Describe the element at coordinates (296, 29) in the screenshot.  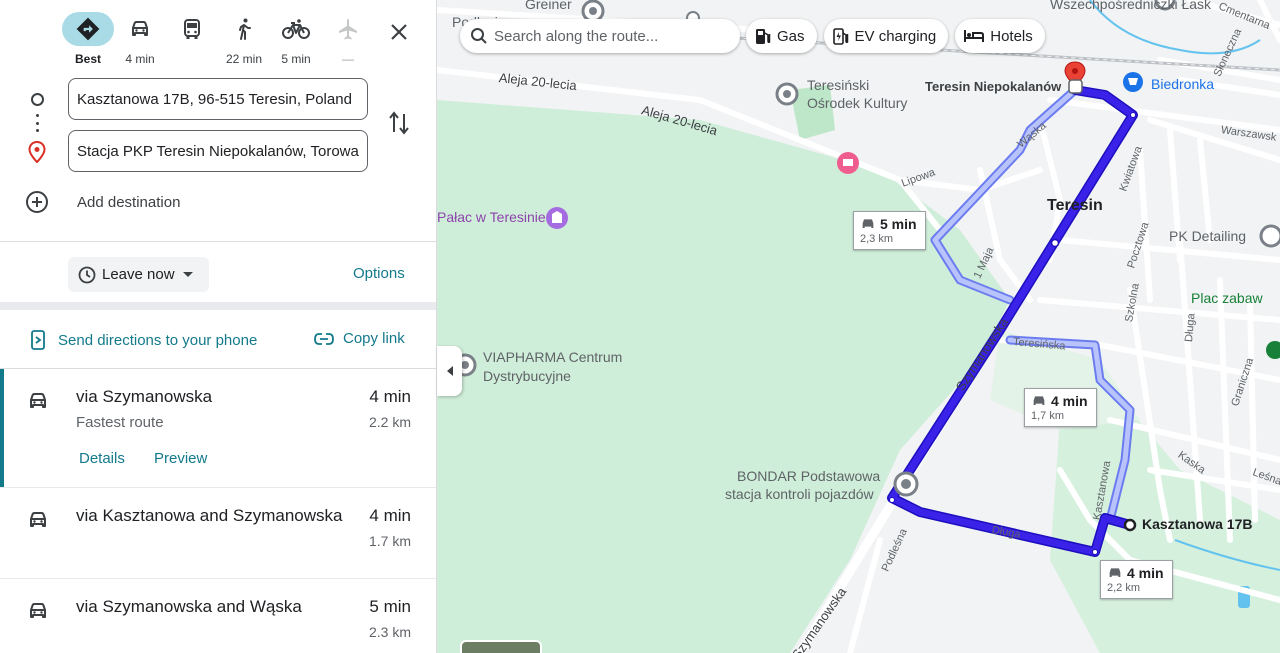
I see `bike-icon` at that location.